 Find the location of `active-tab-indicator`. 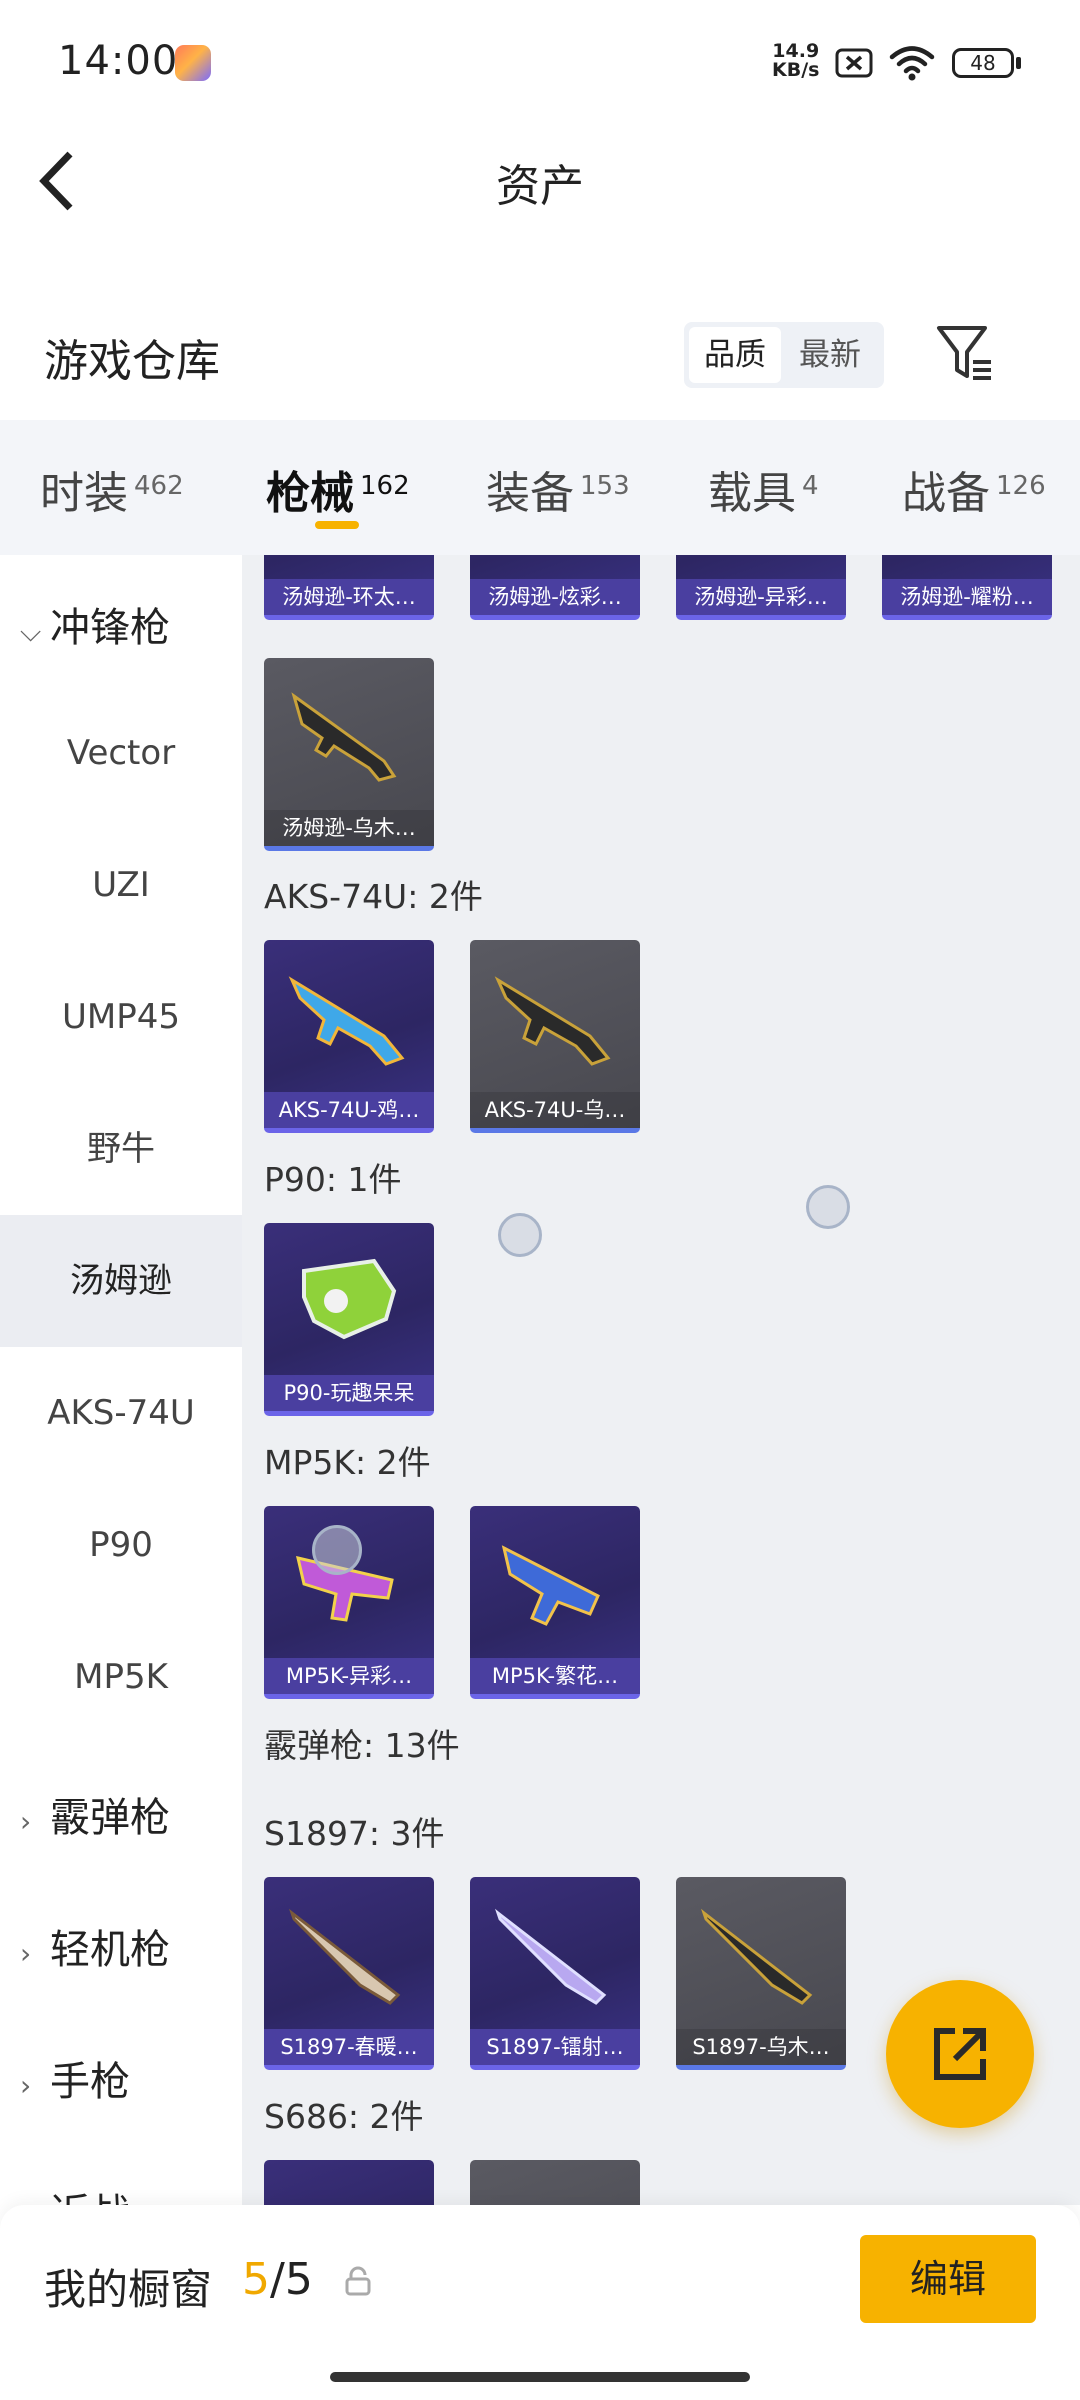

active-tab-indicator is located at coordinates (337, 525).